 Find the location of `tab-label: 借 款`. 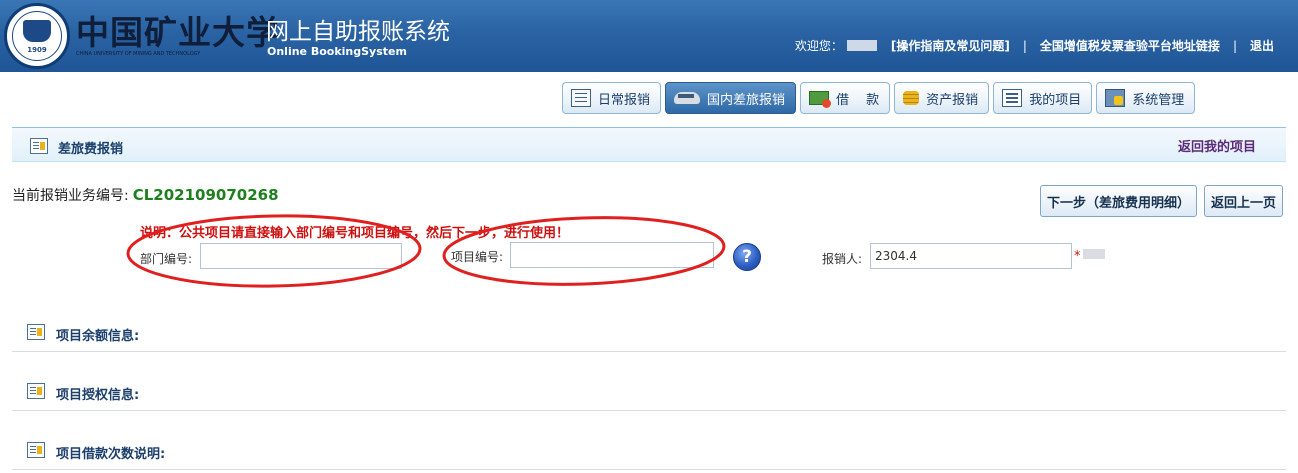

tab-label: 借 款 is located at coordinates (858, 100).